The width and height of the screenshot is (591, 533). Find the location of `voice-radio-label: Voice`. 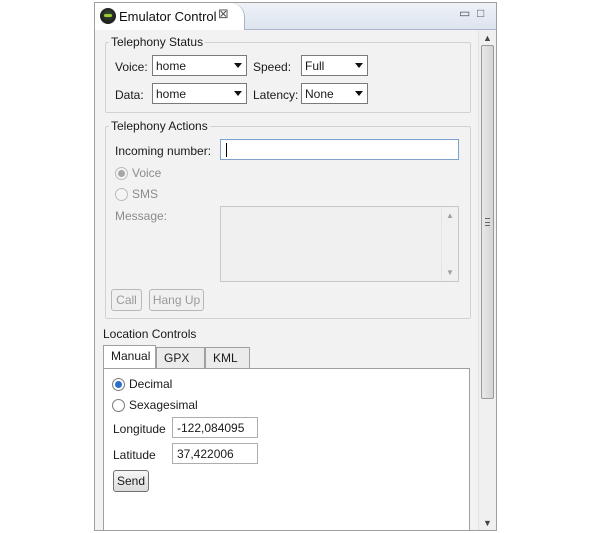

voice-radio-label: Voice is located at coordinates (147, 173).